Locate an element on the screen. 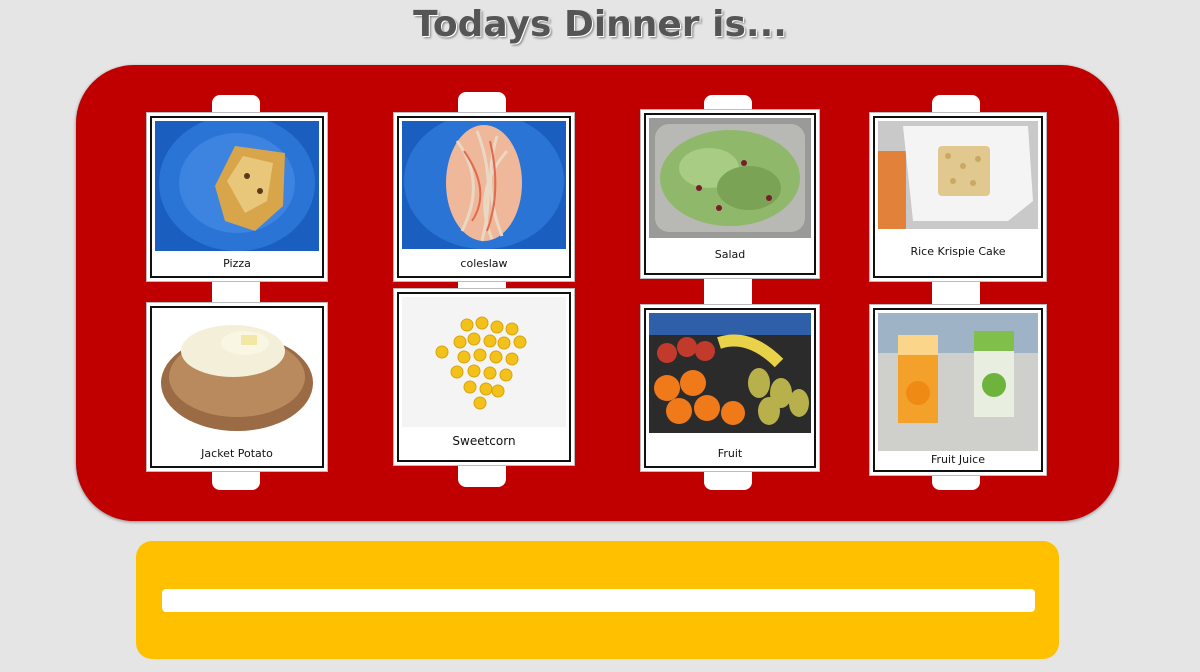  sweetcorn-photo is located at coordinates (484, 362).